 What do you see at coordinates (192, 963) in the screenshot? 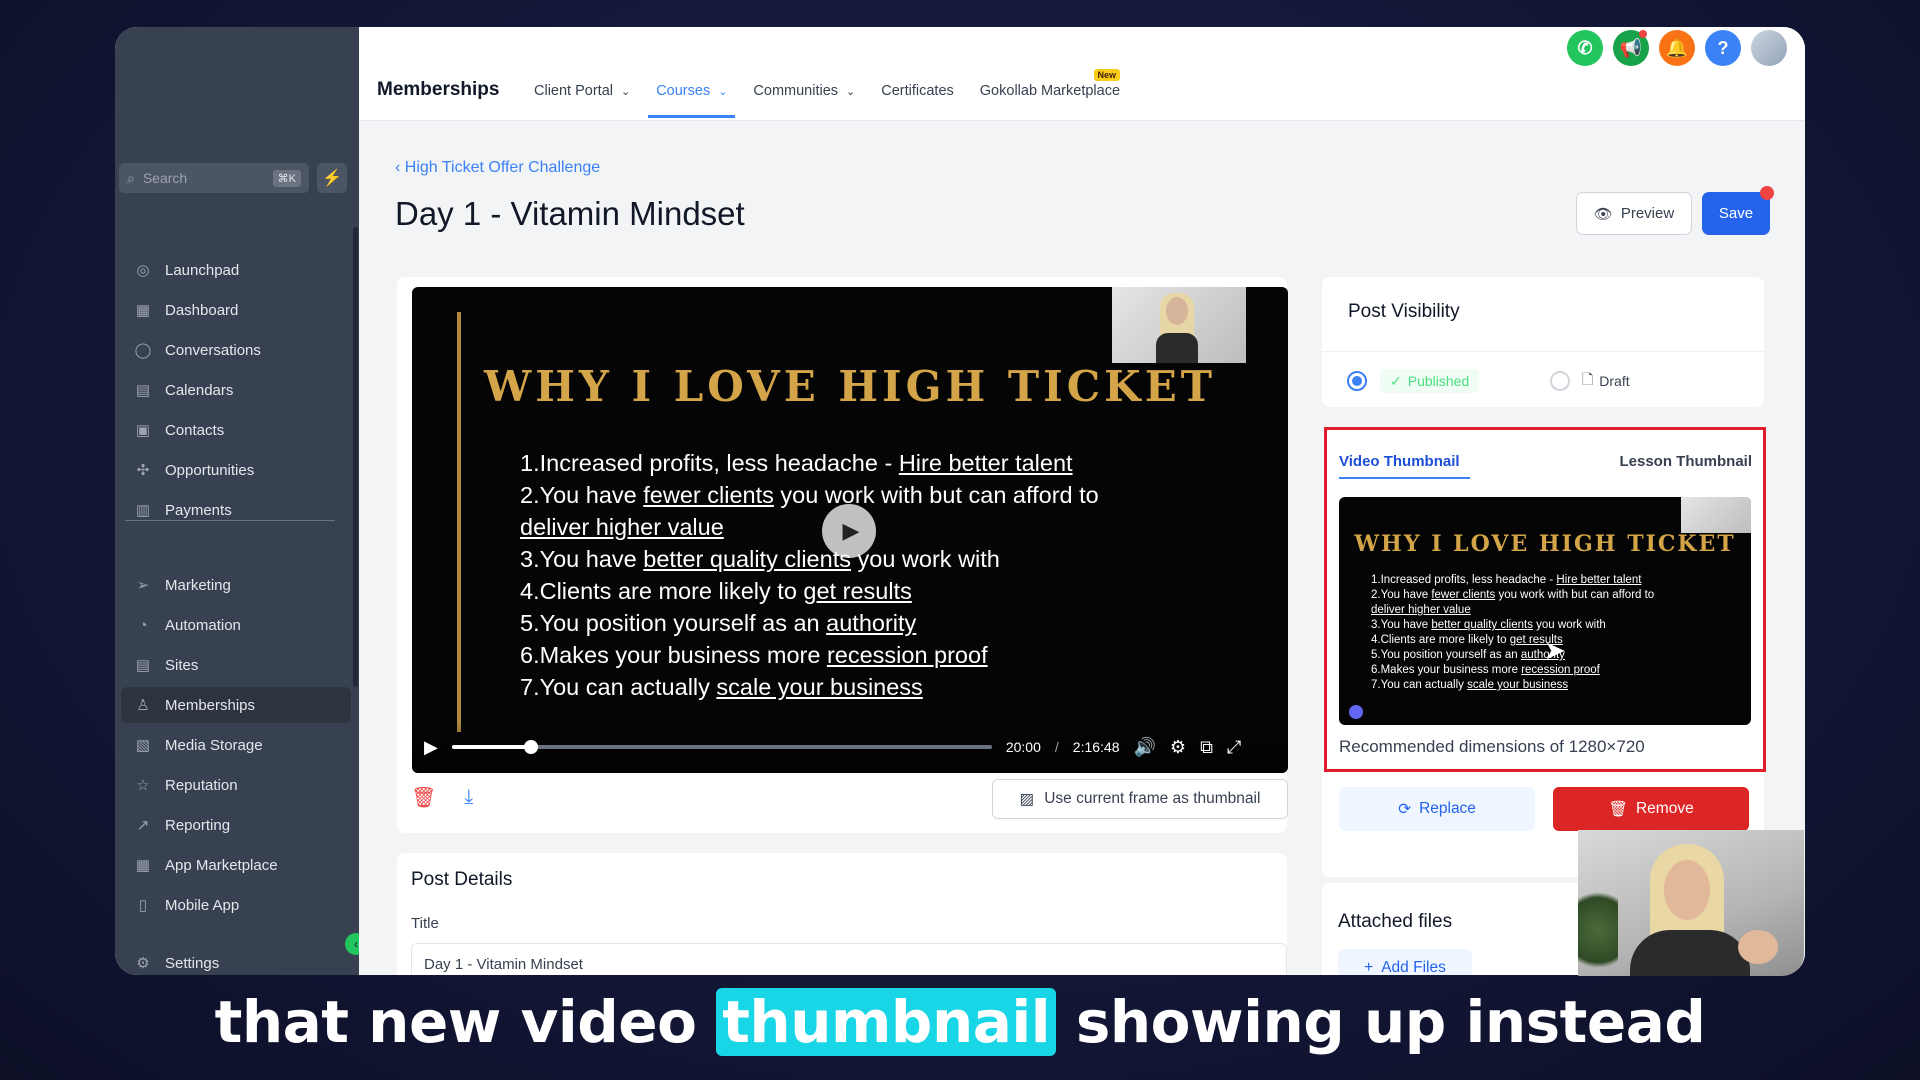
I see `sidebar-item-label: Settings` at bounding box center [192, 963].